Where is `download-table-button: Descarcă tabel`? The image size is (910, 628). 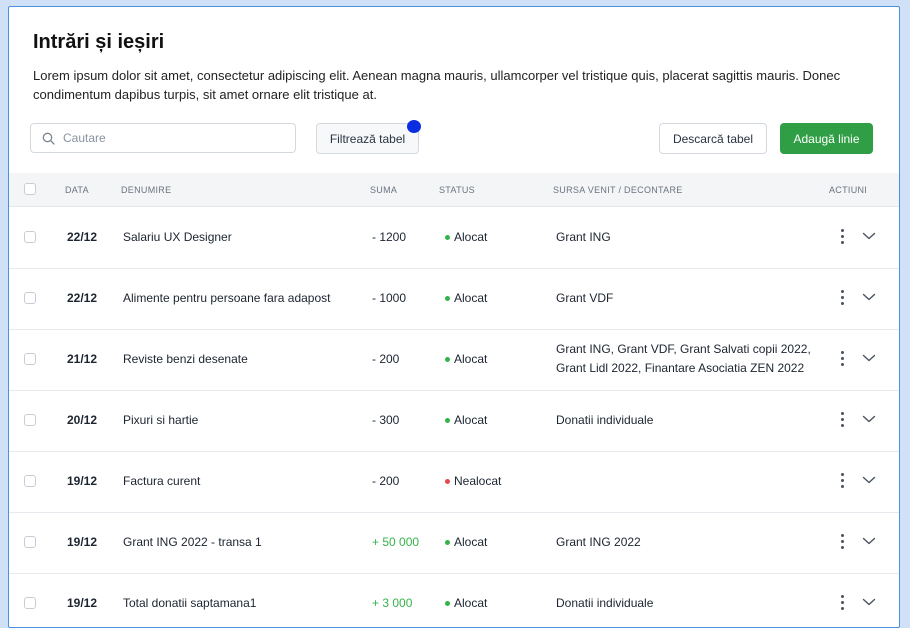
download-table-button: Descarcă tabel is located at coordinates (713, 138).